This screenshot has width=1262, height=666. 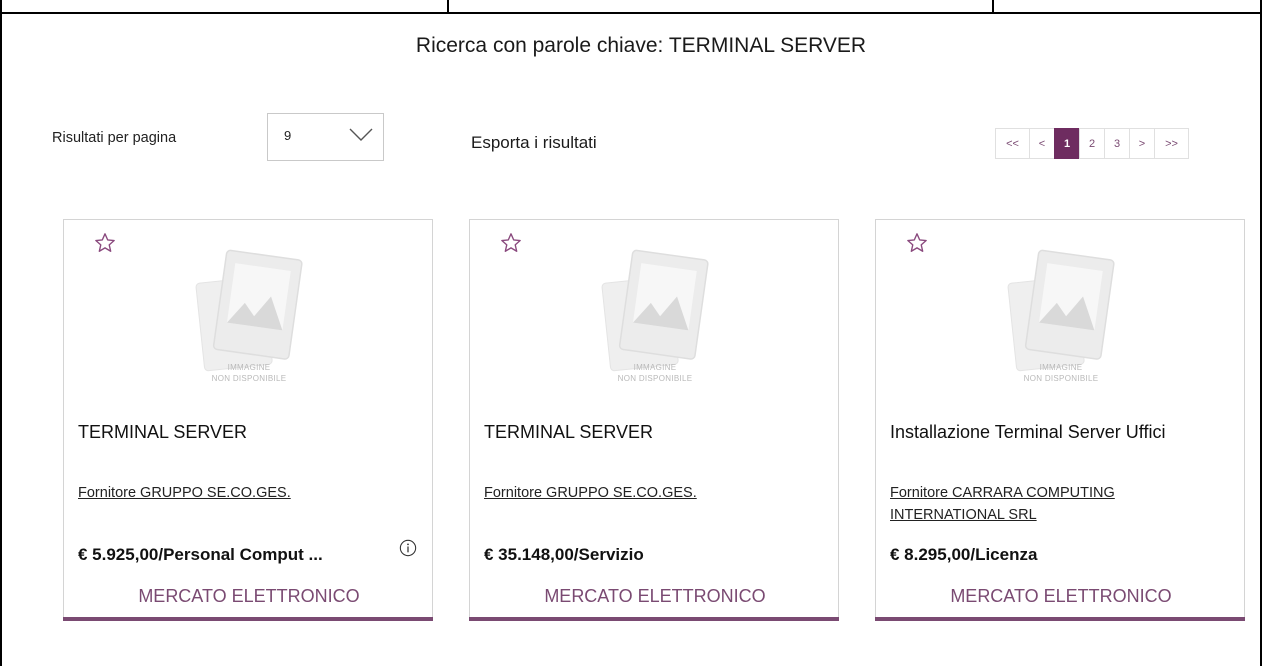 What do you see at coordinates (964, 554) in the screenshot?
I see `product-price: € 8.295,00/Licenza` at bounding box center [964, 554].